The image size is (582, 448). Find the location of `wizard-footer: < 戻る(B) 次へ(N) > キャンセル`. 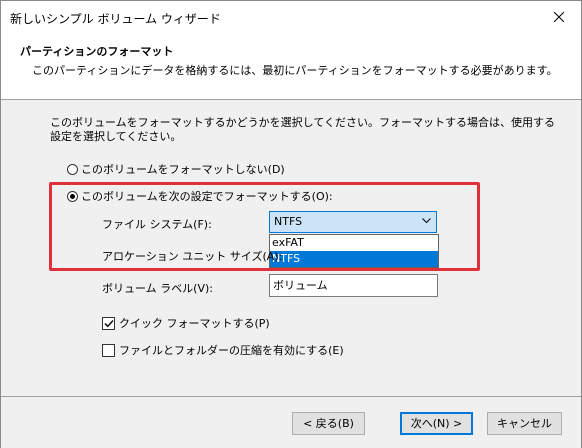

wizard-footer: < 戻る(B) 次へ(N) > キャンセル is located at coordinates (291, 422).